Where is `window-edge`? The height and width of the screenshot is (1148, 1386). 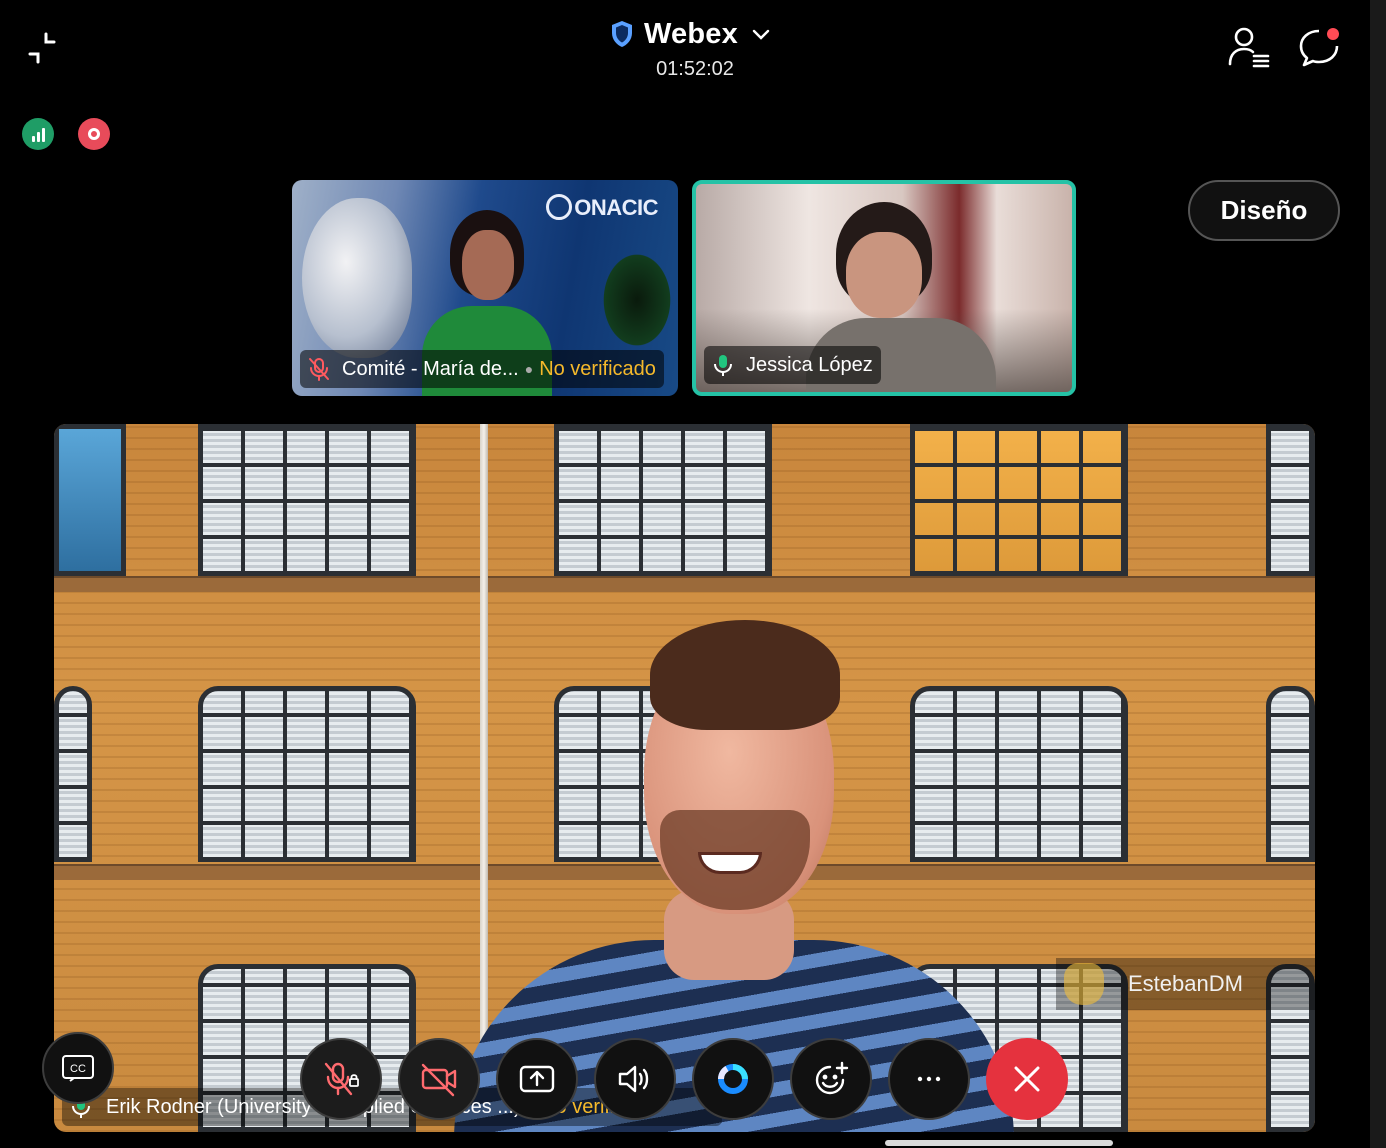 window-edge is located at coordinates (1378, 574).